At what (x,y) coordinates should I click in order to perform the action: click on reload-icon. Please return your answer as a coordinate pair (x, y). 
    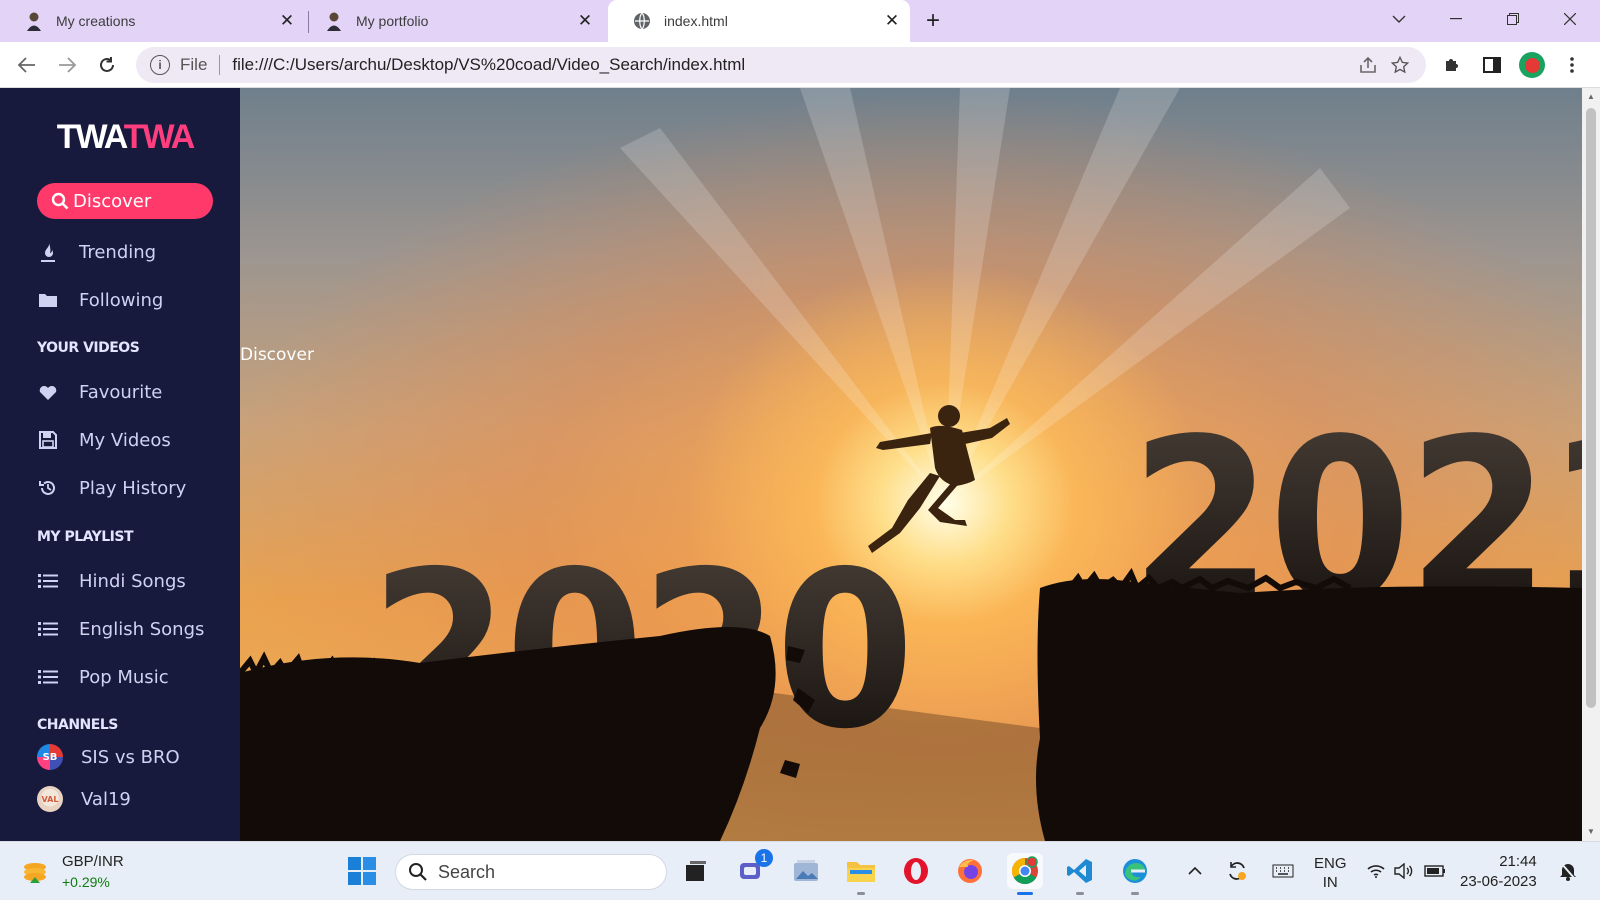
    Looking at the image, I should click on (107, 65).